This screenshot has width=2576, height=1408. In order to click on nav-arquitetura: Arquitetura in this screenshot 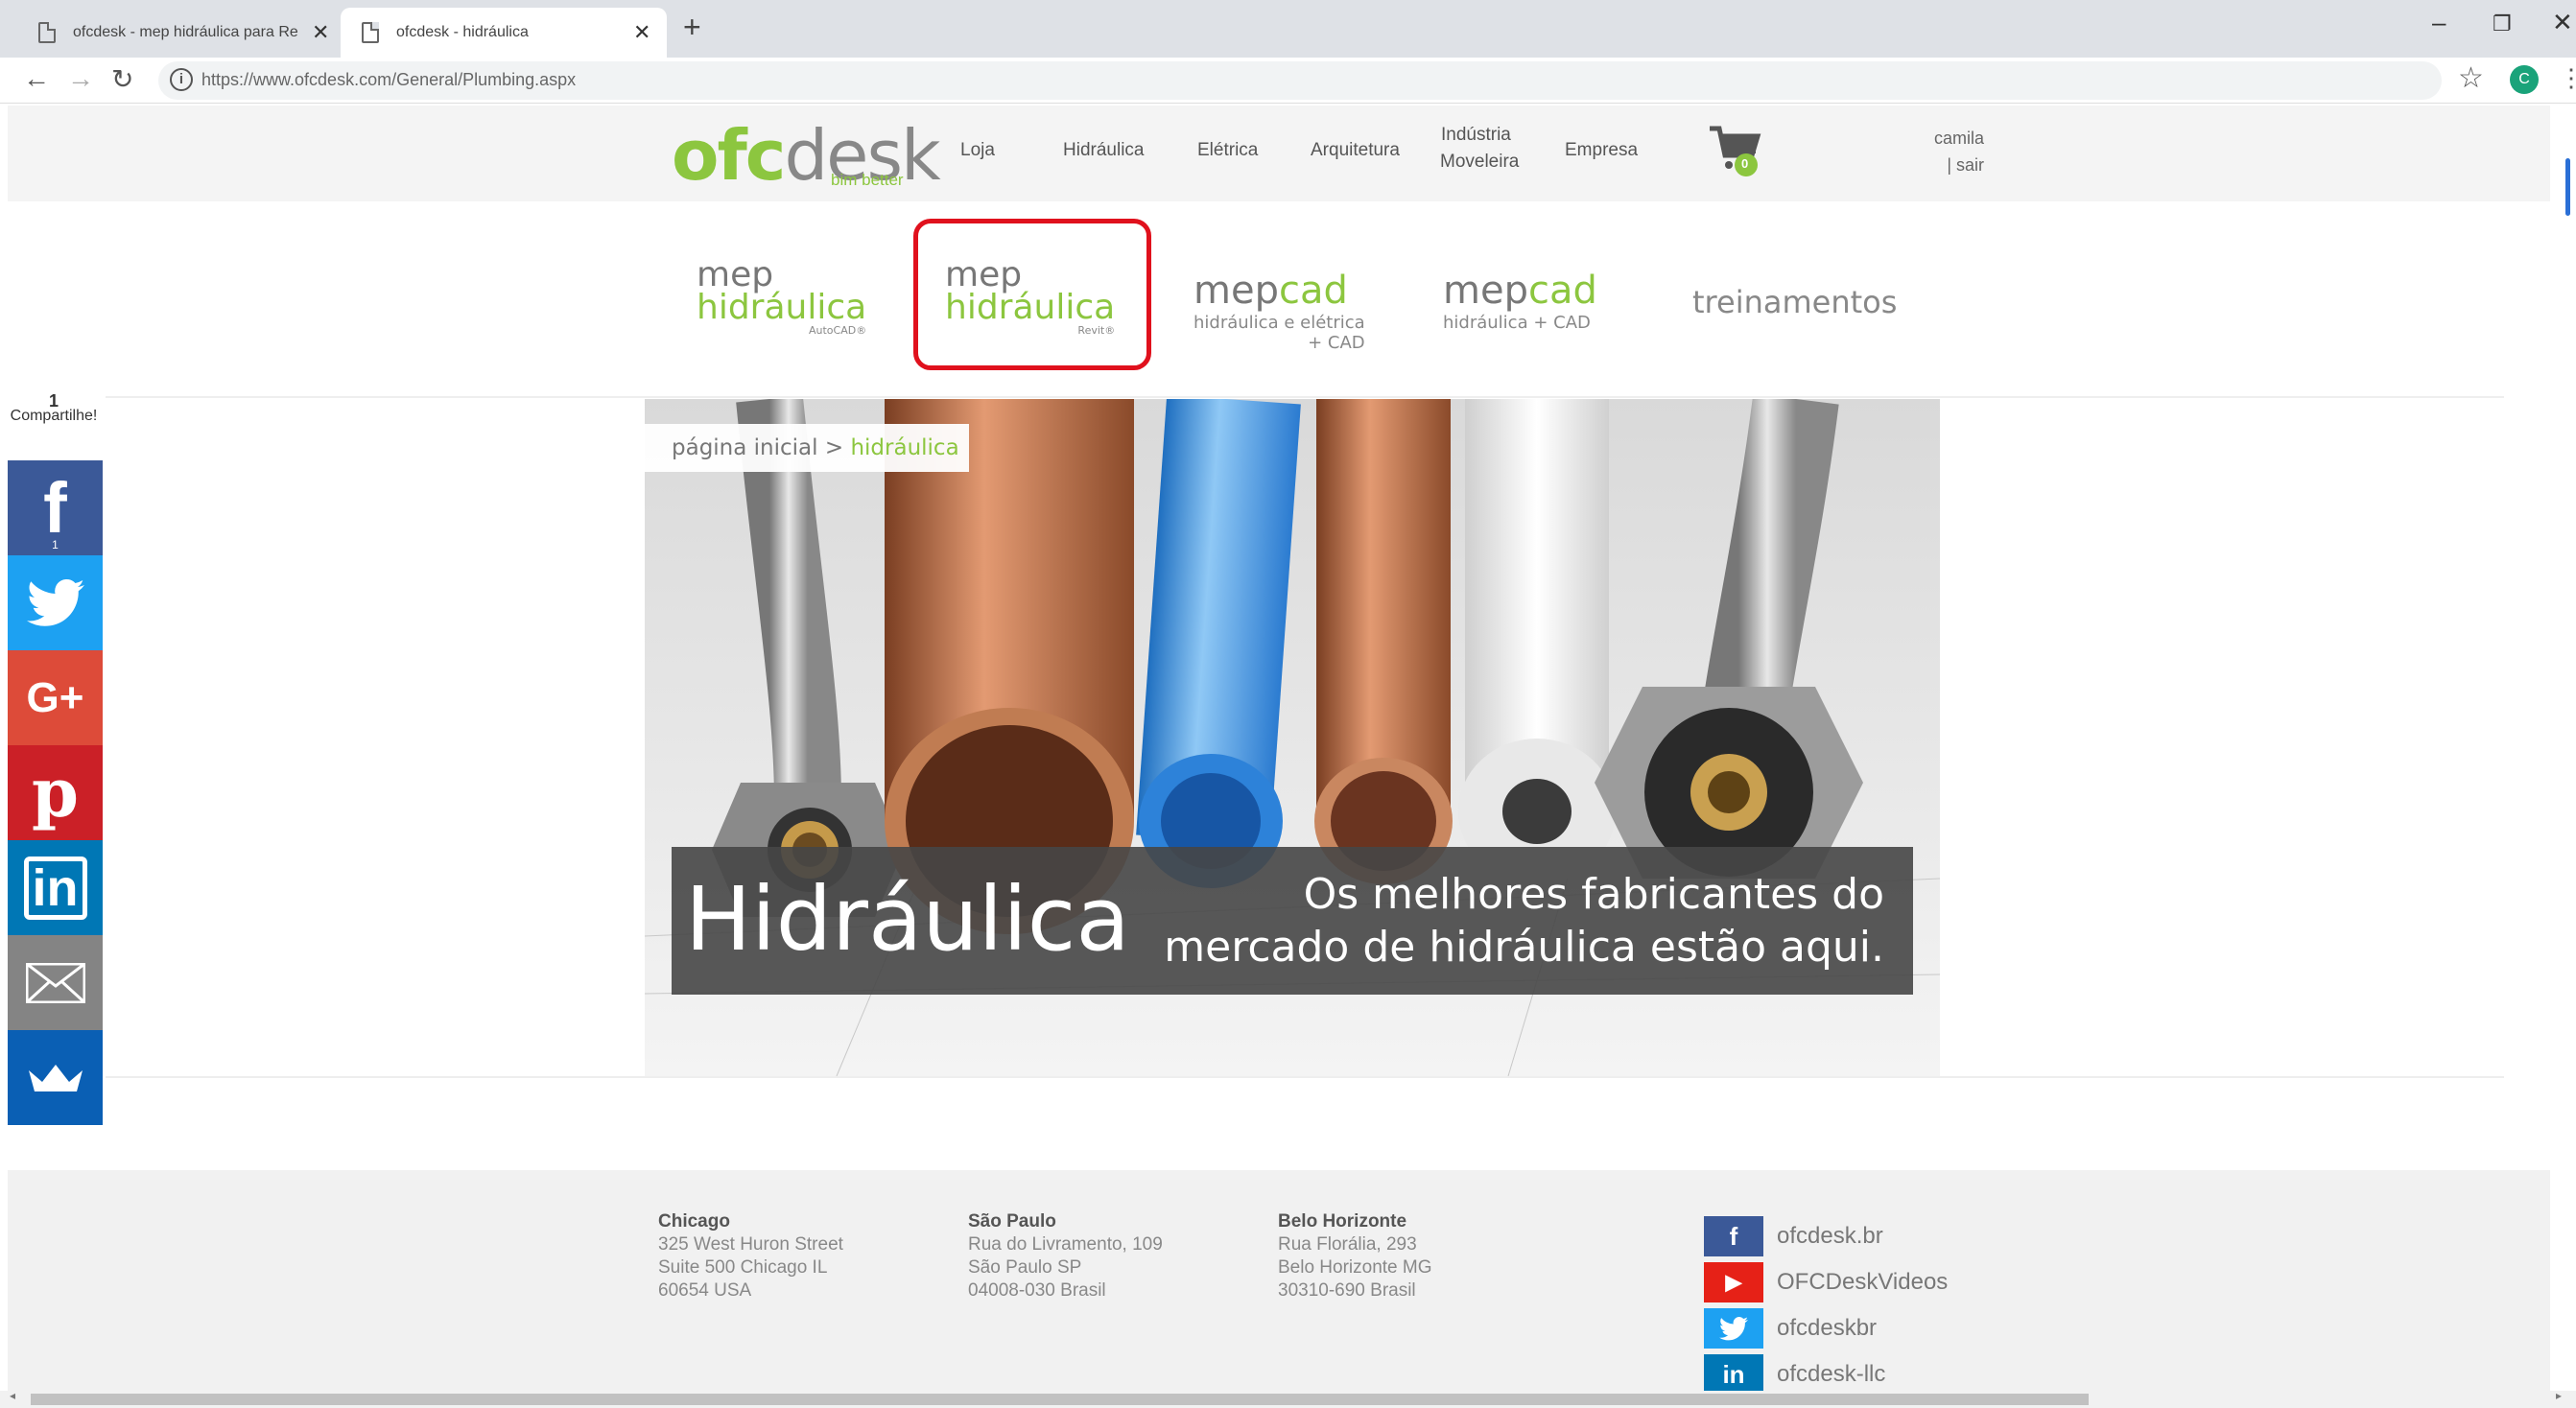, I will do `click(1356, 150)`.